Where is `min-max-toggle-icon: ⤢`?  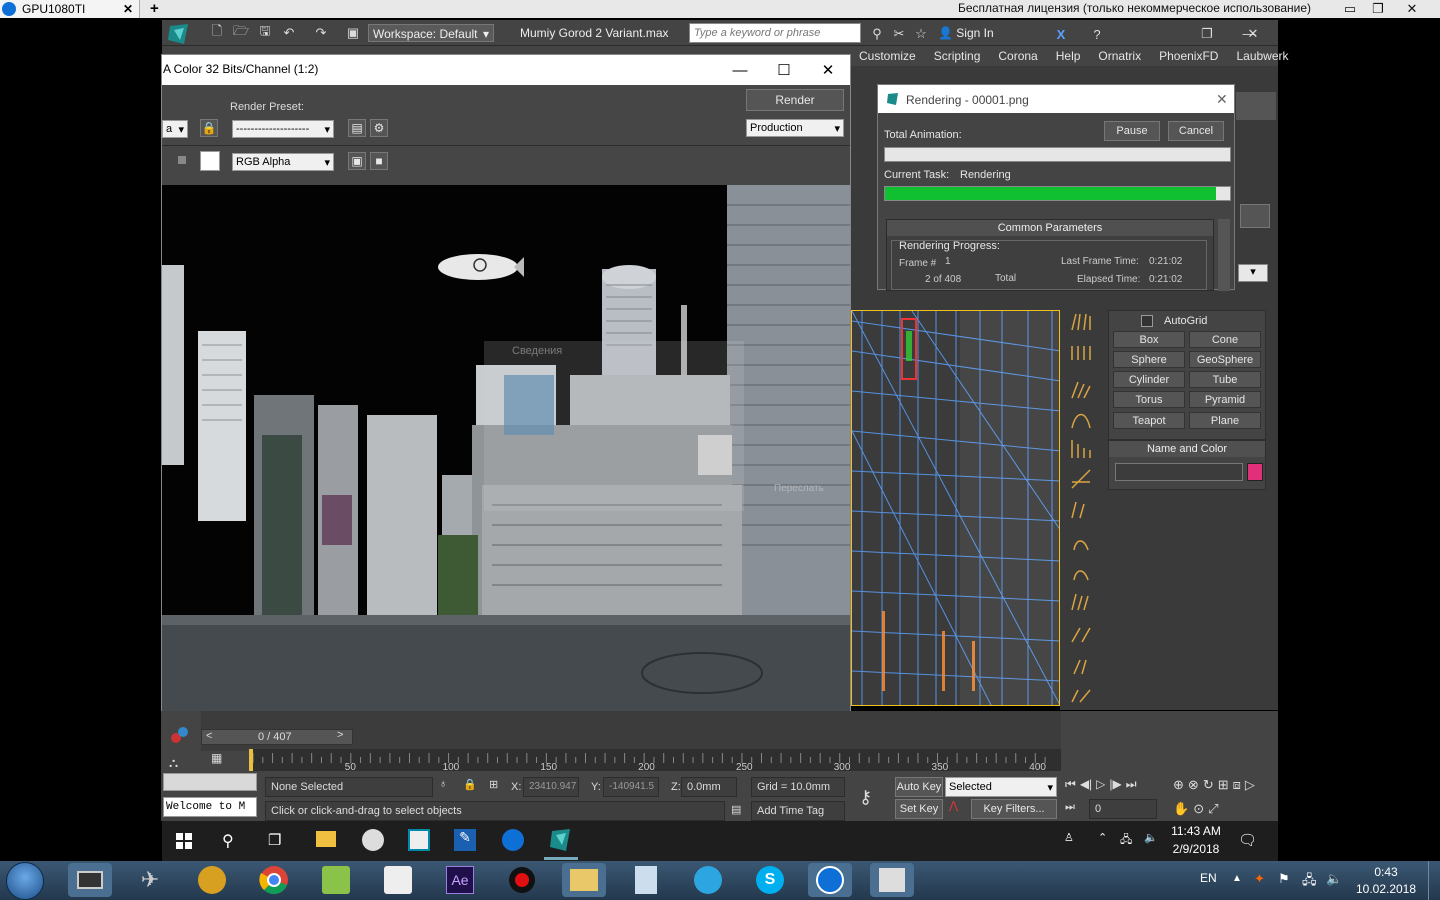
min-max-toggle-icon: ⤢ is located at coordinates (1213, 811).